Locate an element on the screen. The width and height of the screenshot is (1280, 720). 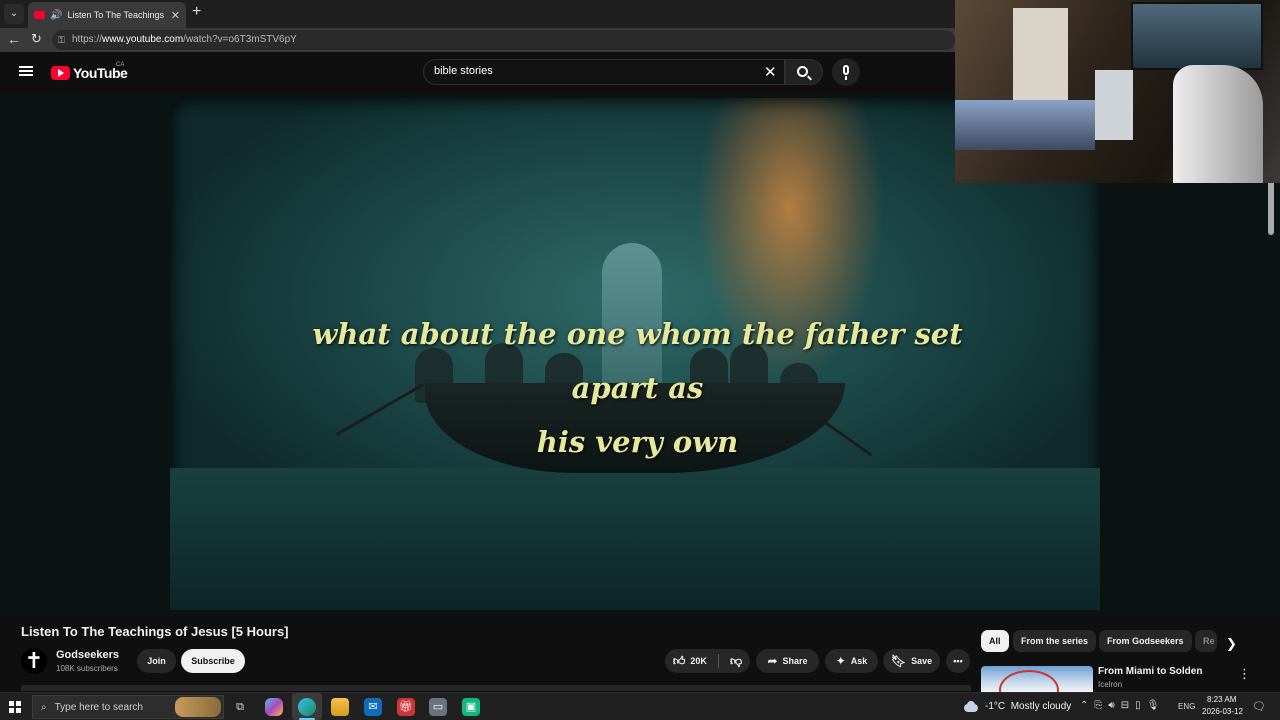
dislike-button: 👎︎ is located at coordinates (736, 661).